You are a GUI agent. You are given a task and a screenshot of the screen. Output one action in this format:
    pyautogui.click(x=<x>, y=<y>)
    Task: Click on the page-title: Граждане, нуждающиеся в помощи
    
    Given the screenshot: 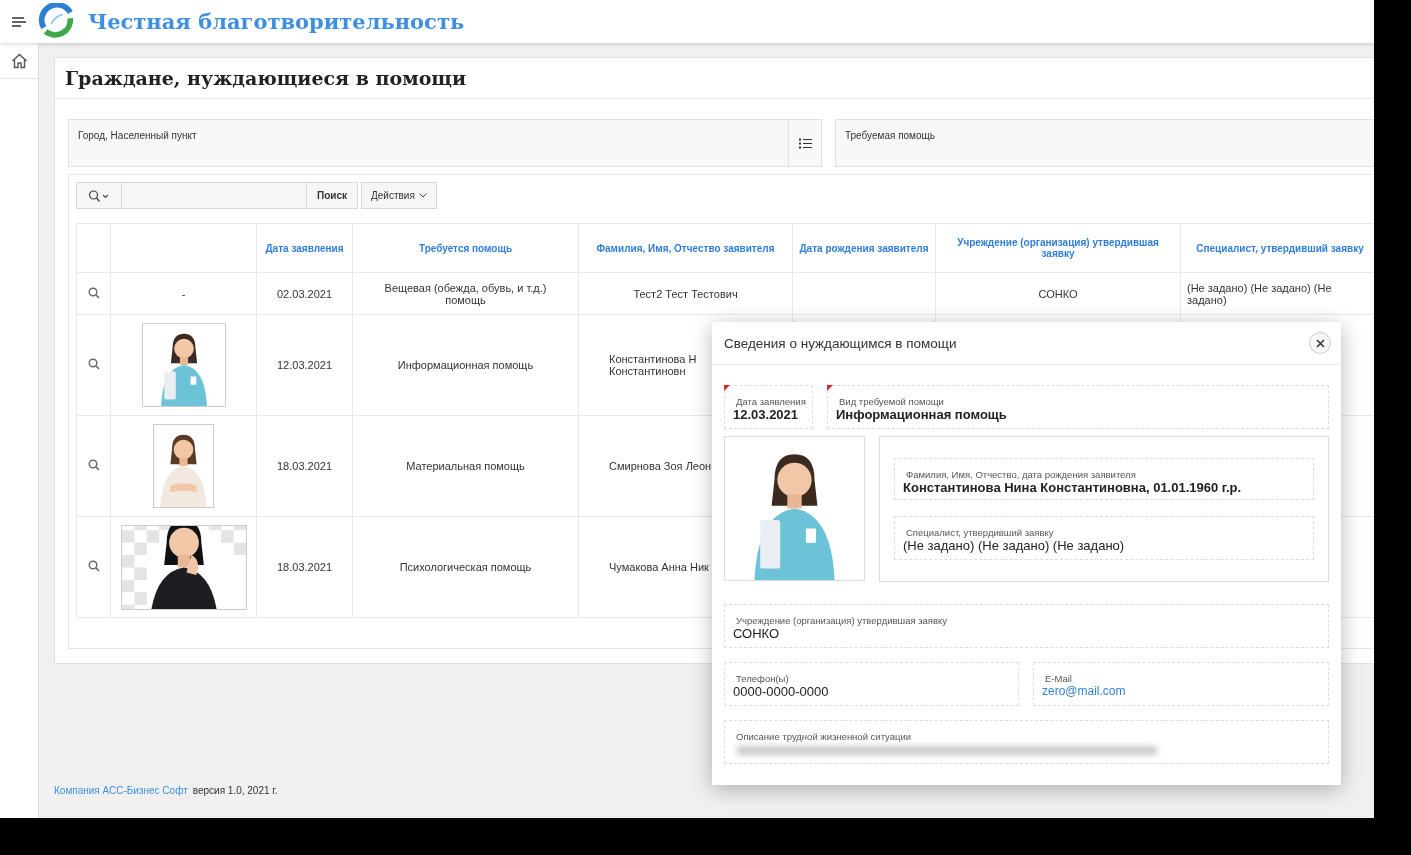 What is the action you would take?
    pyautogui.click(x=265, y=78)
    